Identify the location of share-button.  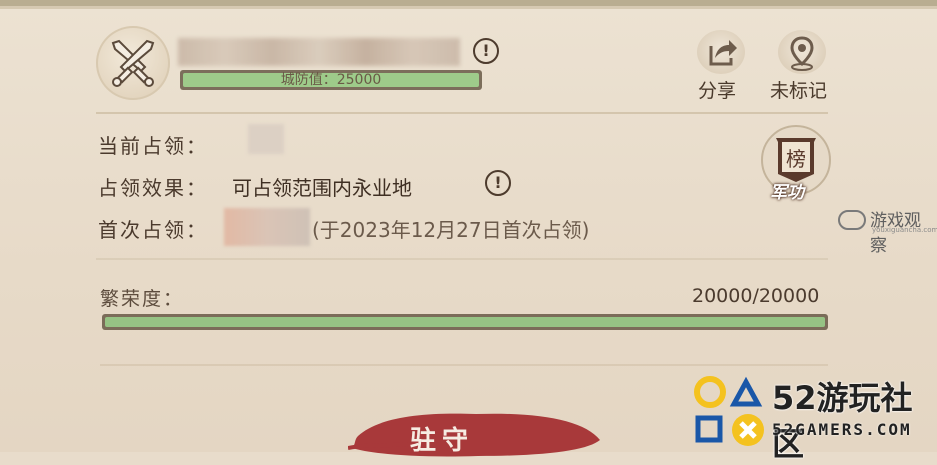
(721, 52).